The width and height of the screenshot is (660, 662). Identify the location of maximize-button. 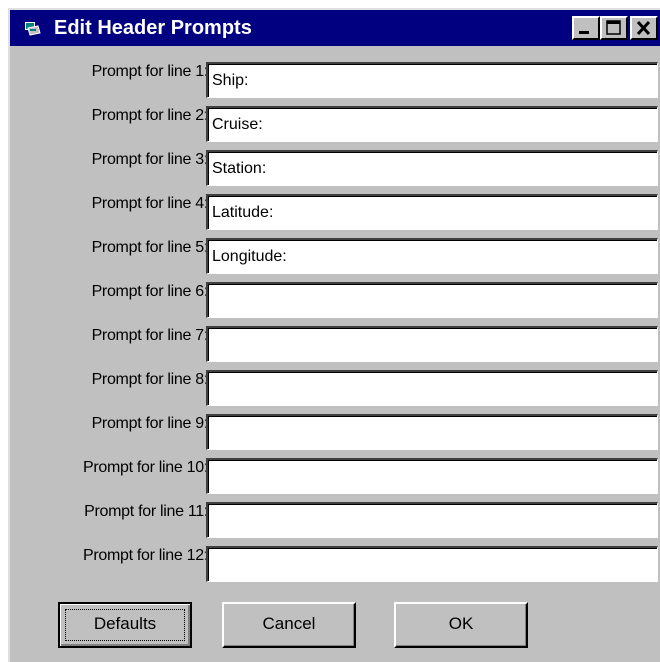
(614, 28).